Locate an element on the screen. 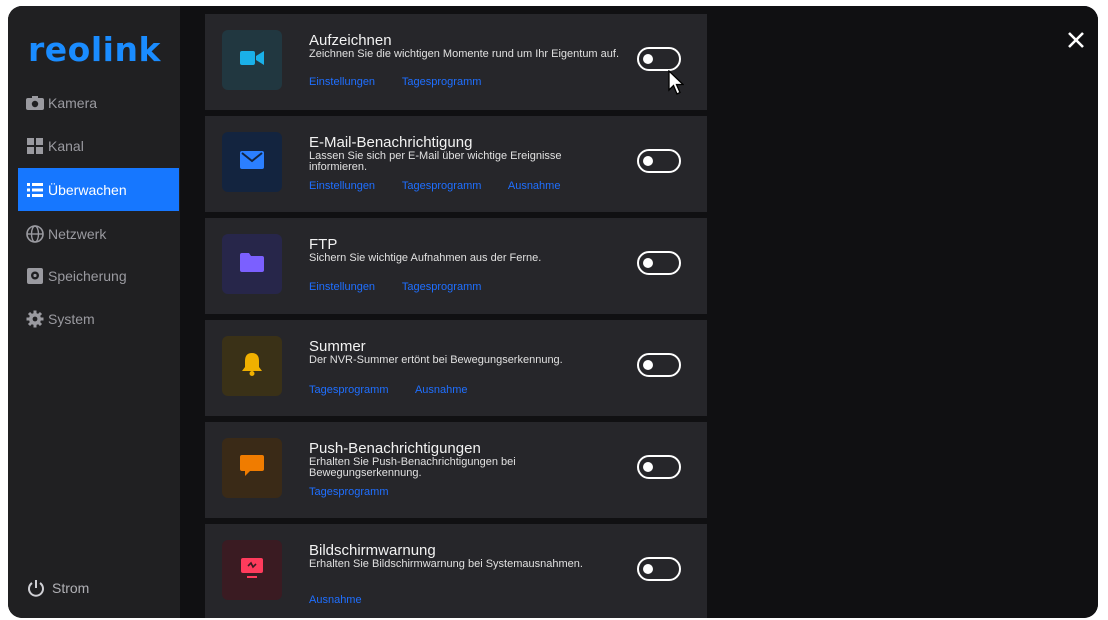  power-icon is located at coordinates (36, 588).